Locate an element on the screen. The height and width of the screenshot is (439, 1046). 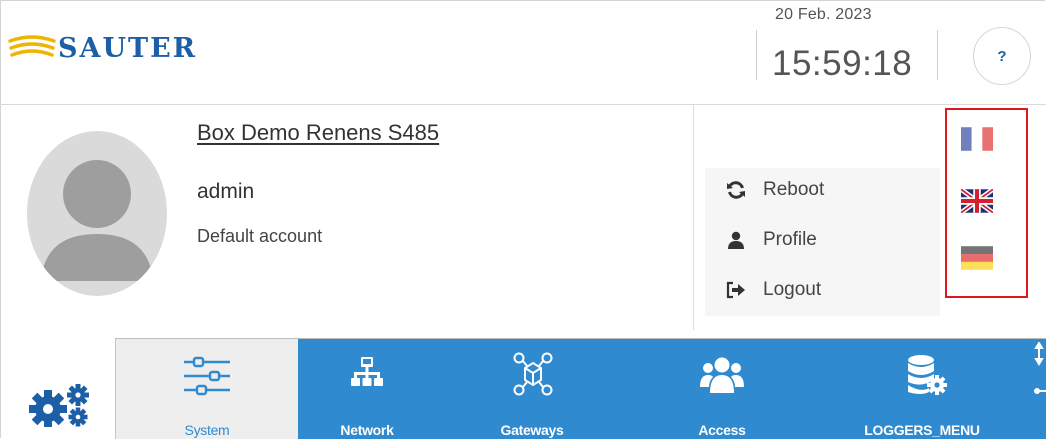
settings-gears-icon is located at coordinates (60, 407).